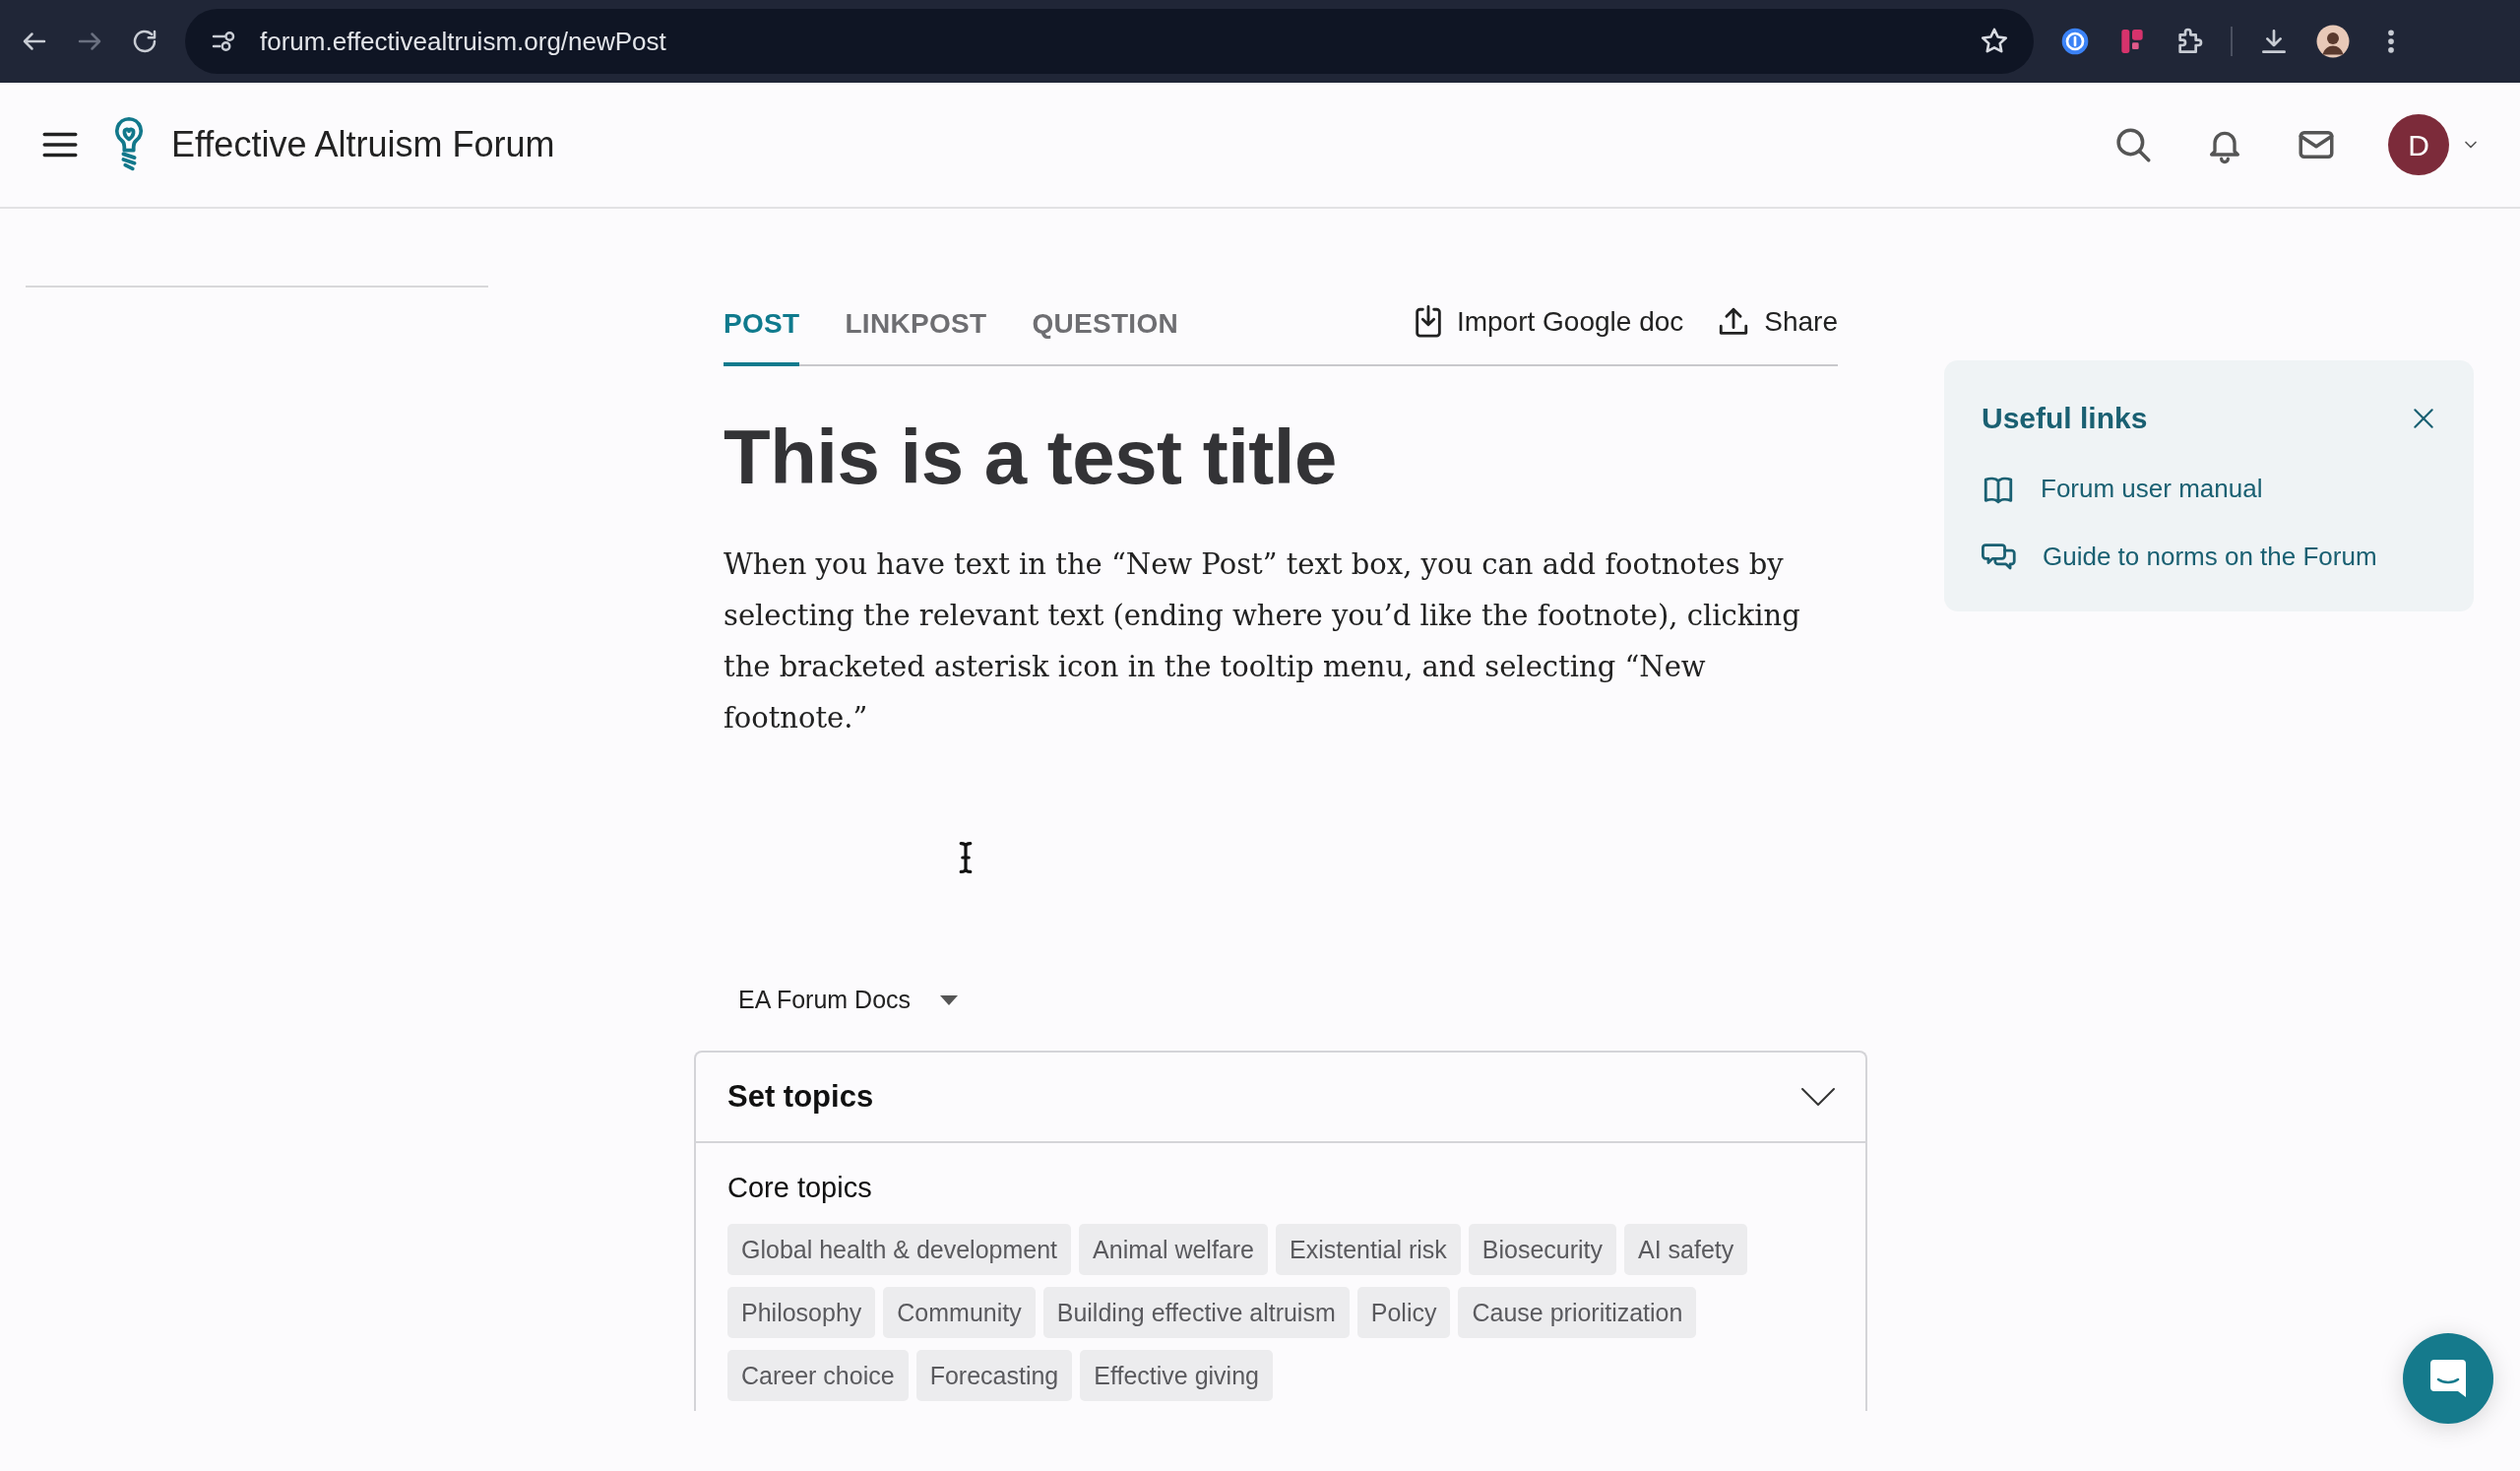 The height and width of the screenshot is (1471, 2520). What do you see at coordinates (899, 1249) in the screenshot?
I see `topic-tag: Global health & development` at bounding box center [899, 1249].